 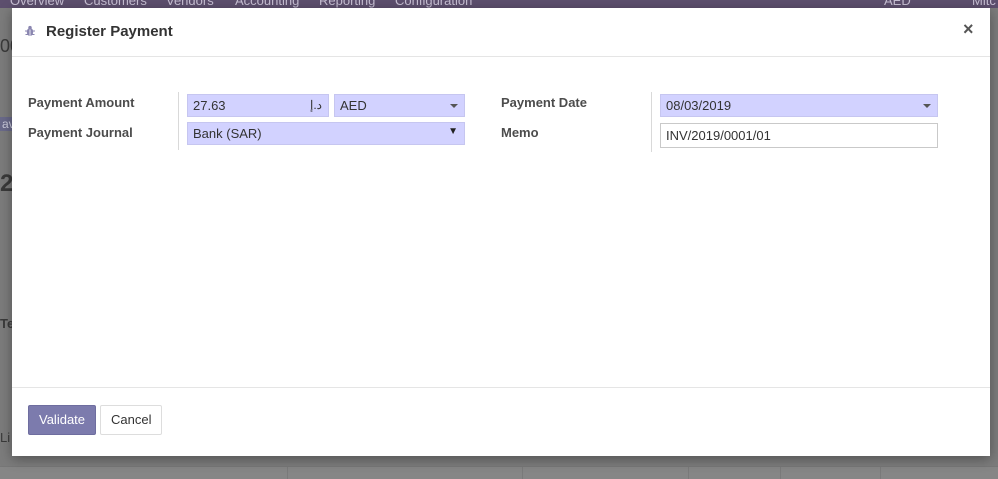 I want to click on close-button: ×, so click(x=968, y=29).